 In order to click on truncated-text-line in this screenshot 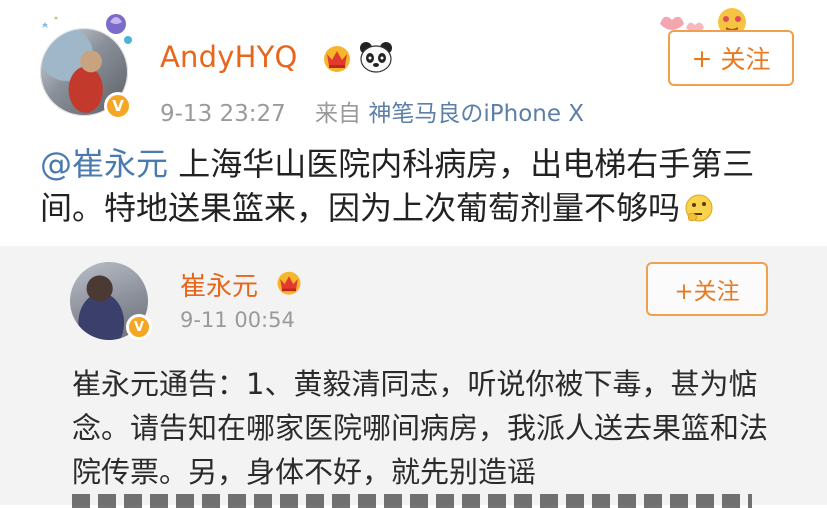, I will do `click(412, 501)`.